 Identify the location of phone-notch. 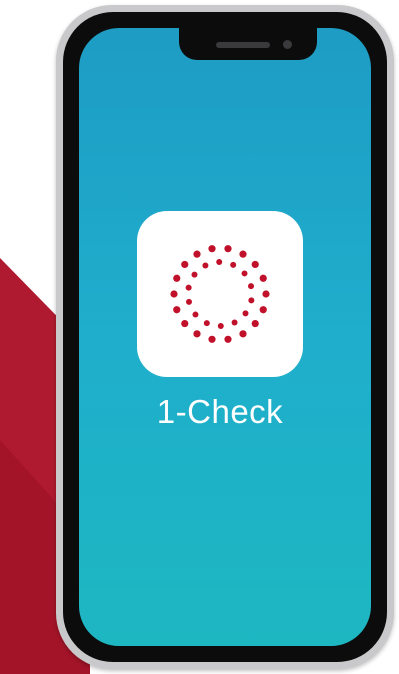
(248, 44).